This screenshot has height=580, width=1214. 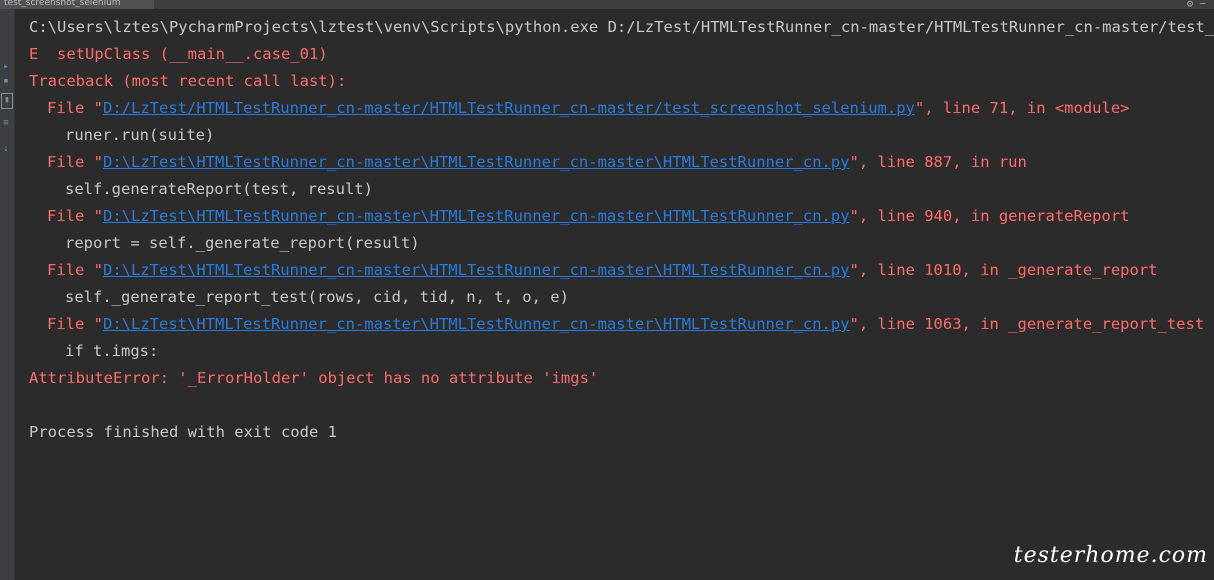 I want to click on exit-message: Process finished with exit code 1, so click(x=183, y=432).